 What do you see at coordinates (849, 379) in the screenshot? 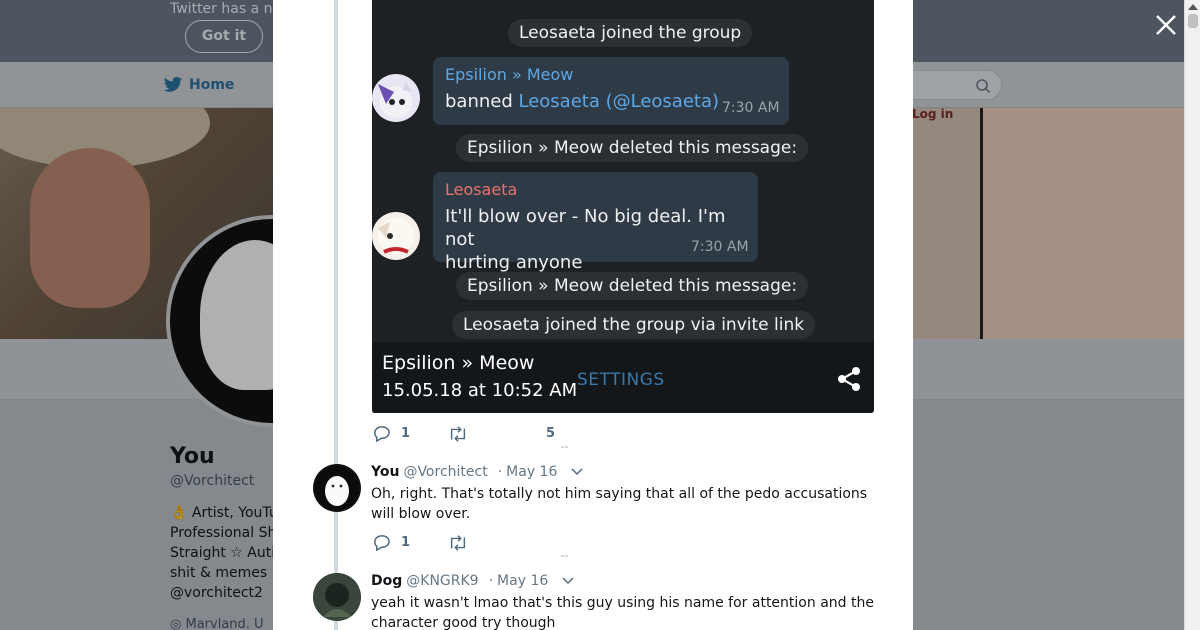
I see `share-icon` at bounding box center [849, 379].